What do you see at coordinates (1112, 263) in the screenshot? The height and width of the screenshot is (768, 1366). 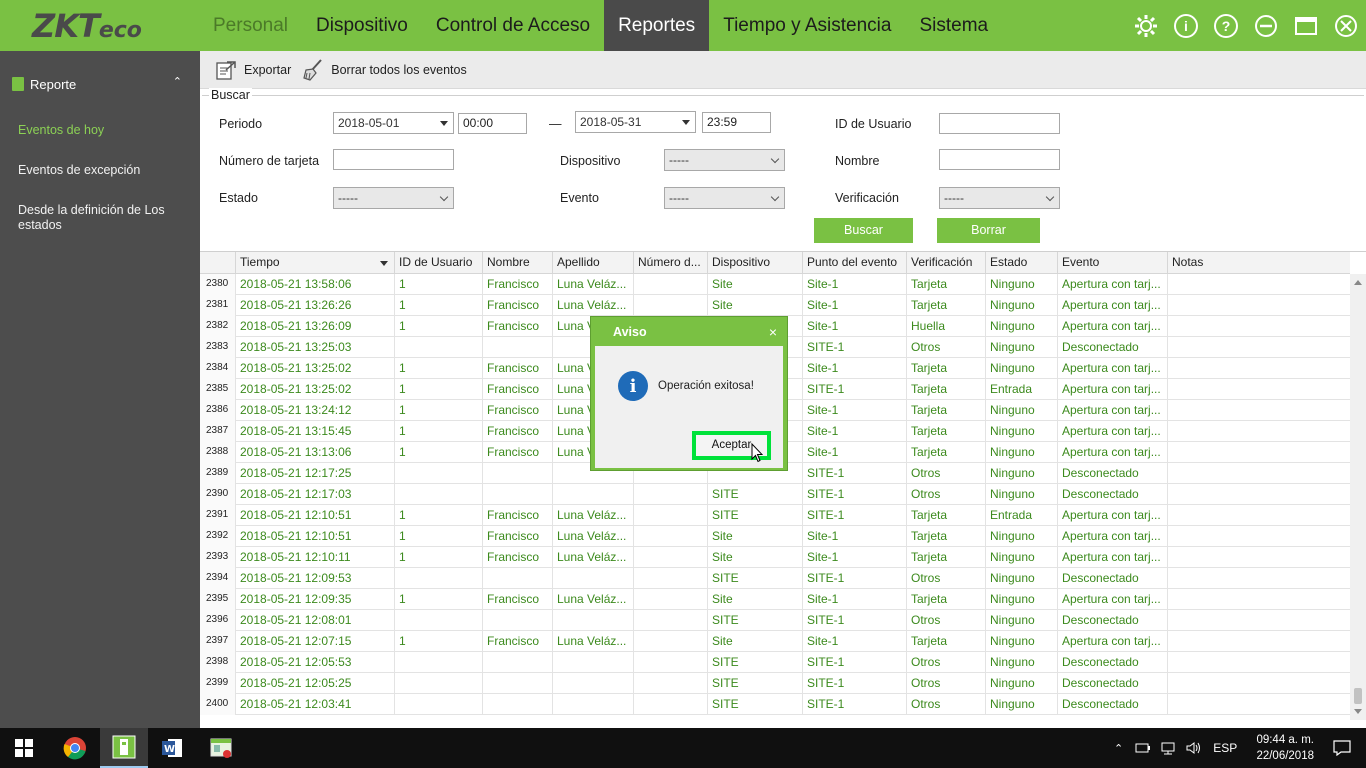 I see `header-evento: Evento` at bounding box center [1112, 263].